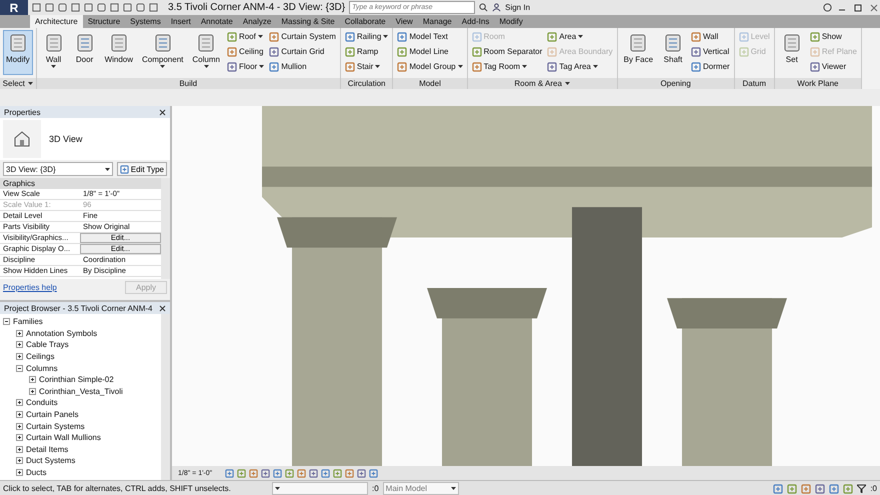  I want to click on ribbon-tab: Add-Ins, so click(475, 21).